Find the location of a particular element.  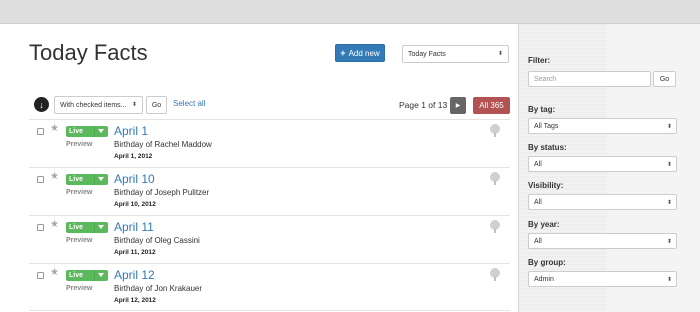

by-tag-label: By tag: is located at coordinates (542, 109).